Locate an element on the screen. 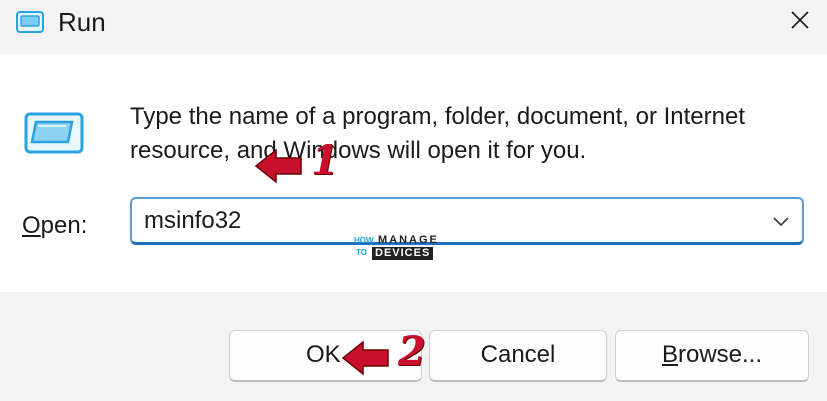  watermark-to: TO is located at coordinates (361, 252).